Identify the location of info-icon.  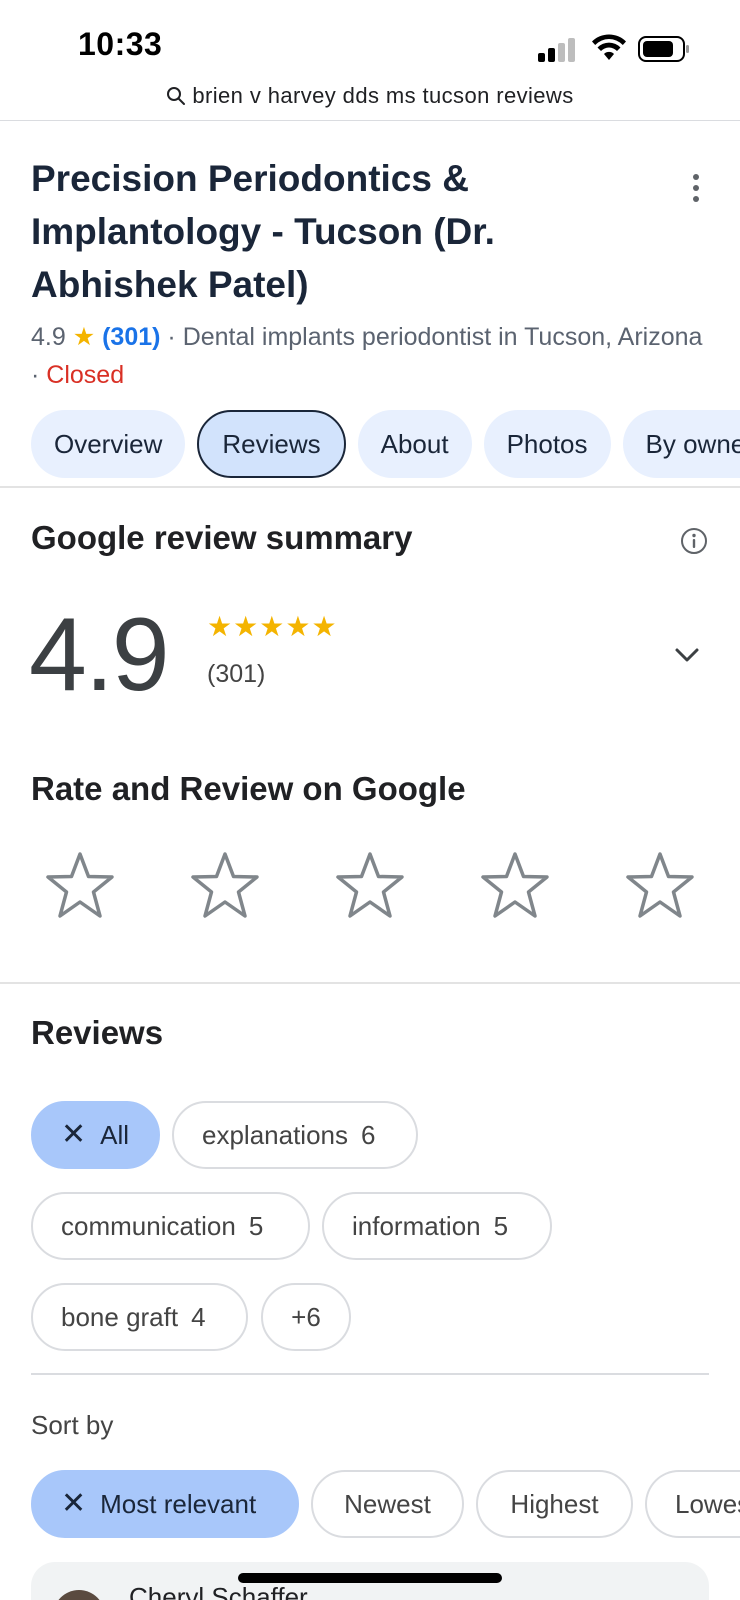
(694, 541).